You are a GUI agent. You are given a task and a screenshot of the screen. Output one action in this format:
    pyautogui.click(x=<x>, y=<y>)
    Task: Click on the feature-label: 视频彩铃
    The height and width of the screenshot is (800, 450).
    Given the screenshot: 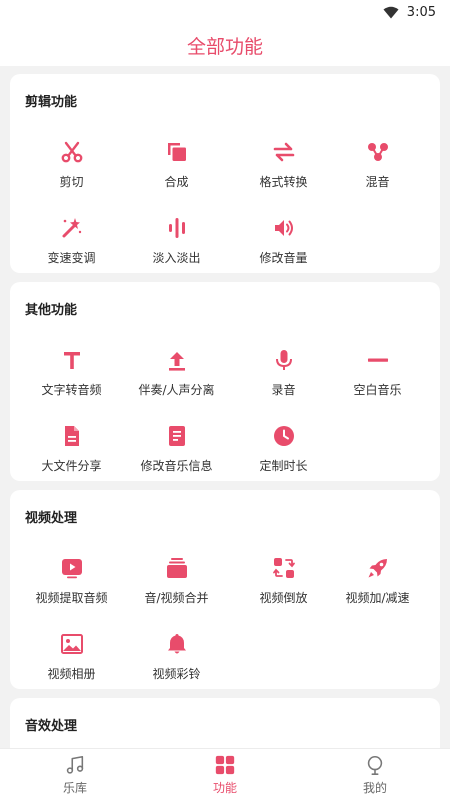 What is the action you would take?
    pyautogui.click(x=176, y=674)
    